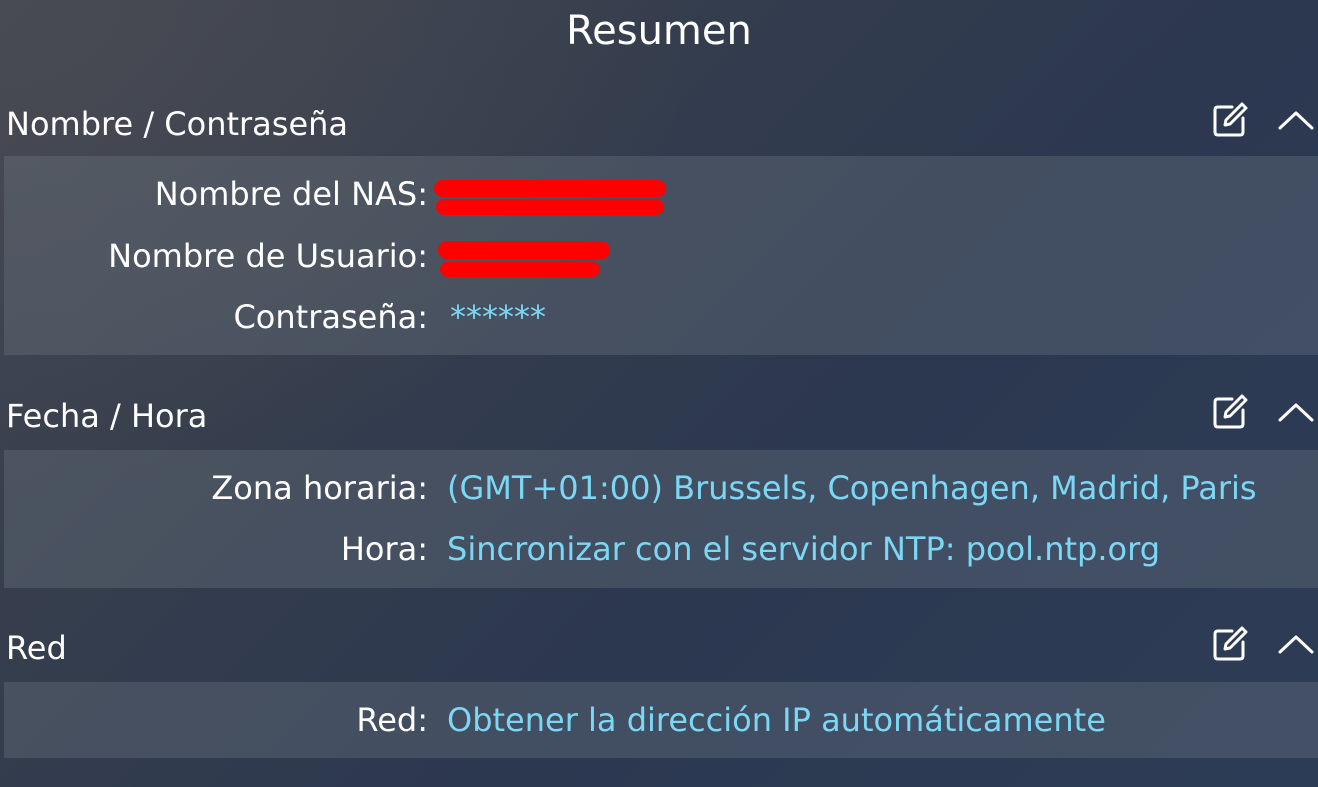 The height and width of the screenshot is (787, 1318). What do you see at coordinates (776, 720) in the screenshot?
I see `network-value: Obtener la dirección IP automáticamente` at bounding box center [776, 720].